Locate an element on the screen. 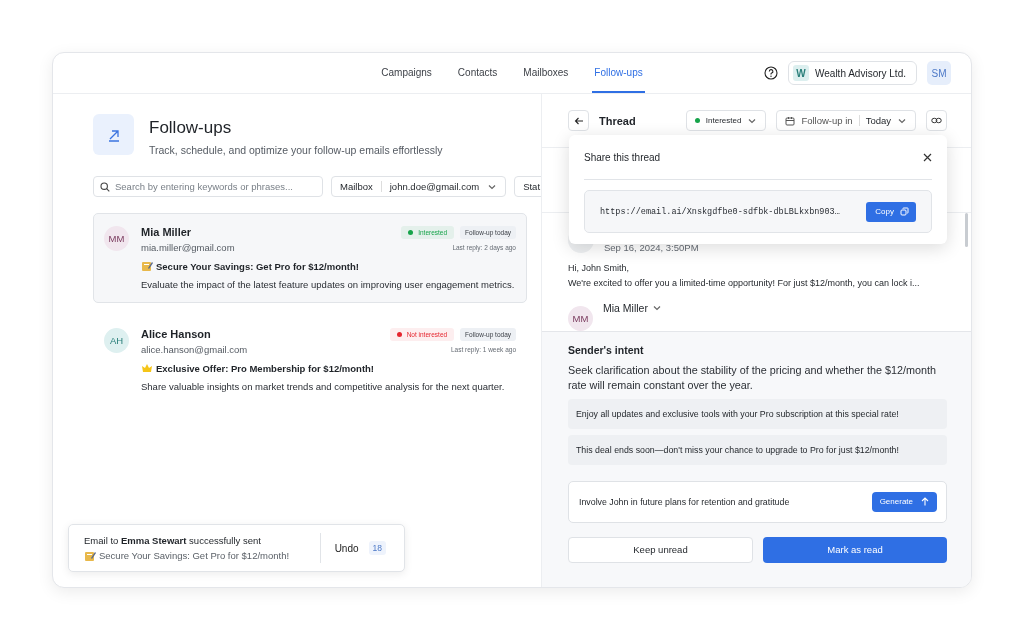 This screenshot has width=1024, height=640. organization-logo: W is located at coordinates (801, 73).